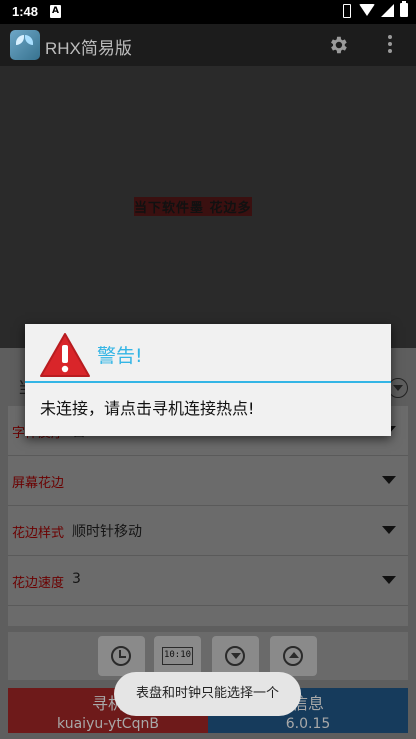 Image resolution: width=416 pixels, height=739 pixels. I want to click on setting-value: 3, so click(76, 579).